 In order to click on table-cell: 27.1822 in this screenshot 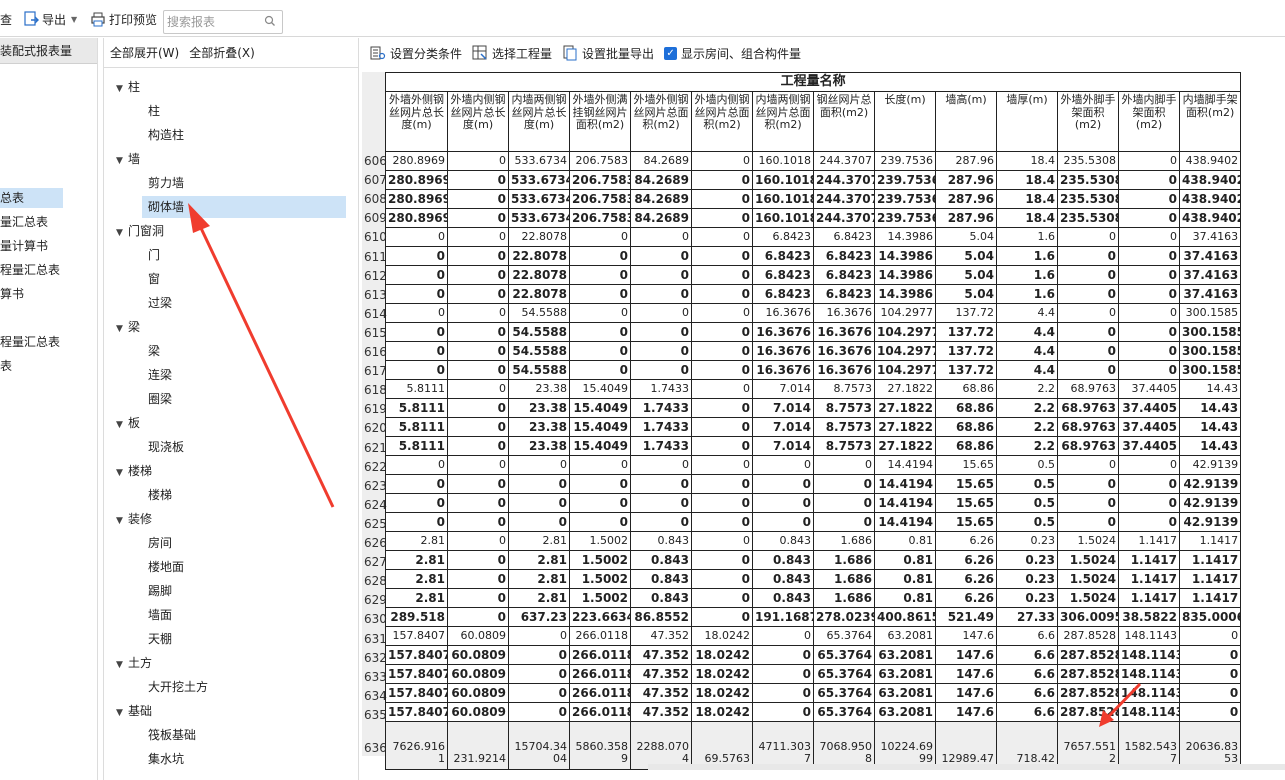, I will do `click(905, 389)`.